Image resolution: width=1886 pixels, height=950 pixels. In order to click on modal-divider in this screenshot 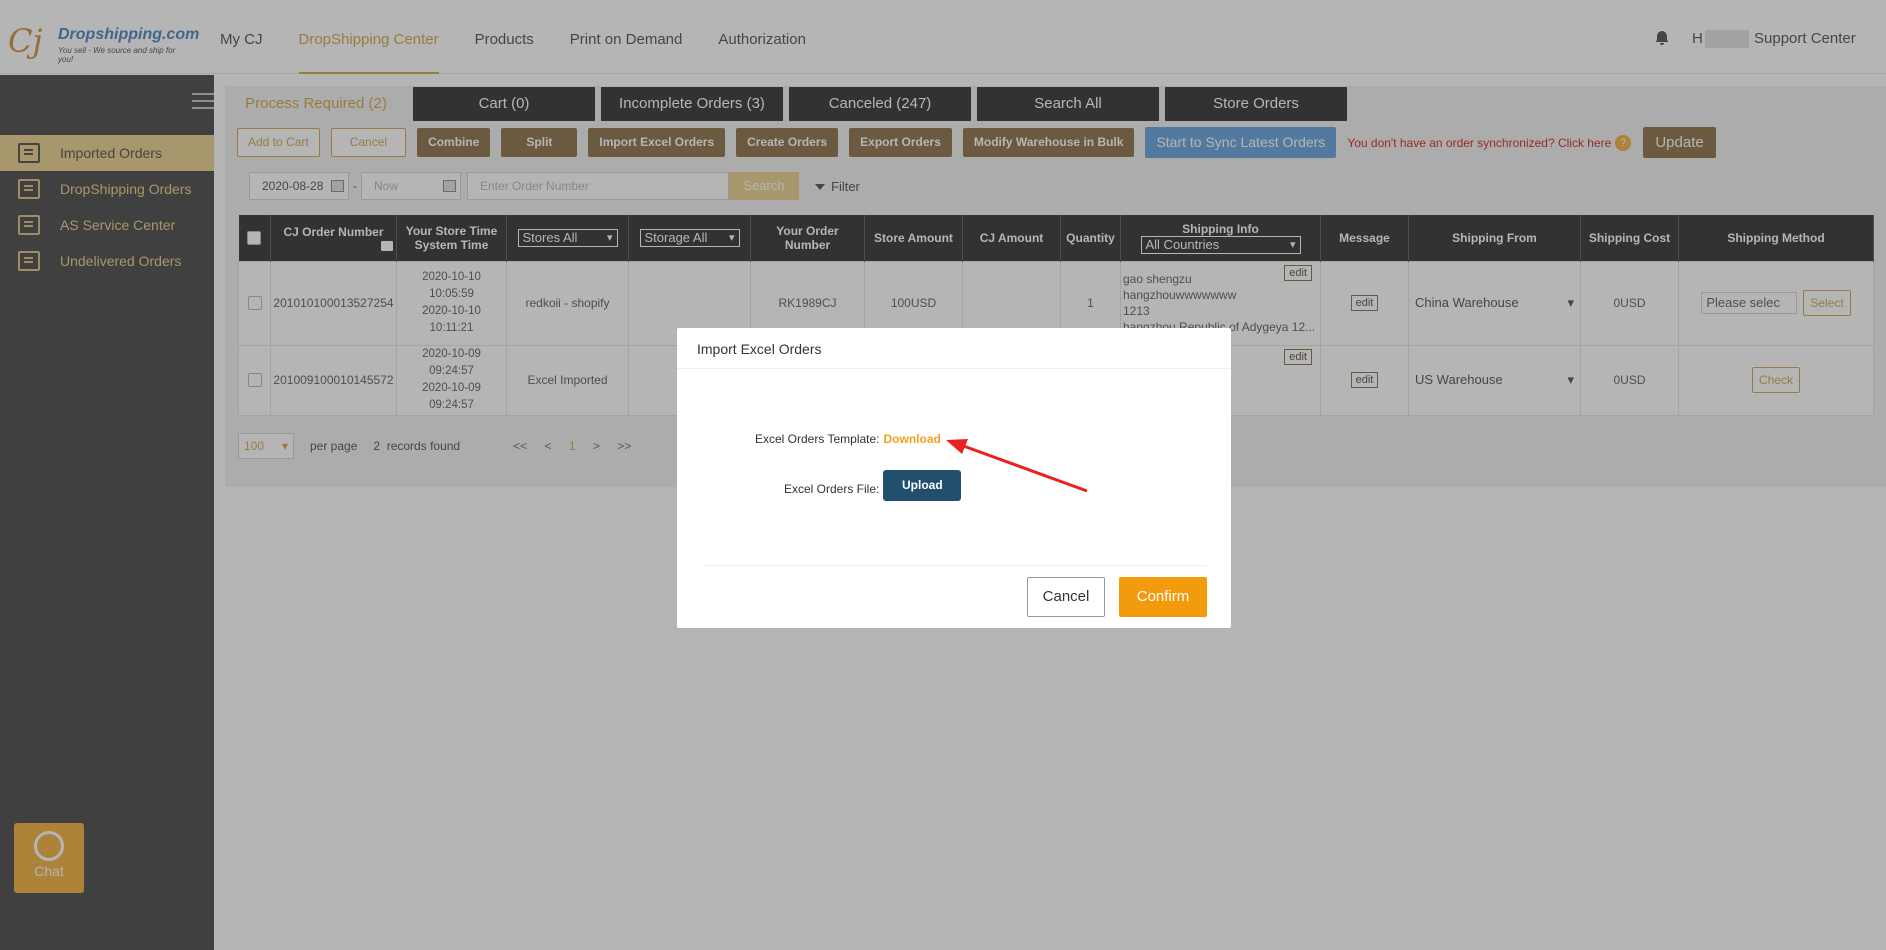, I will do `click(954, 565)`.